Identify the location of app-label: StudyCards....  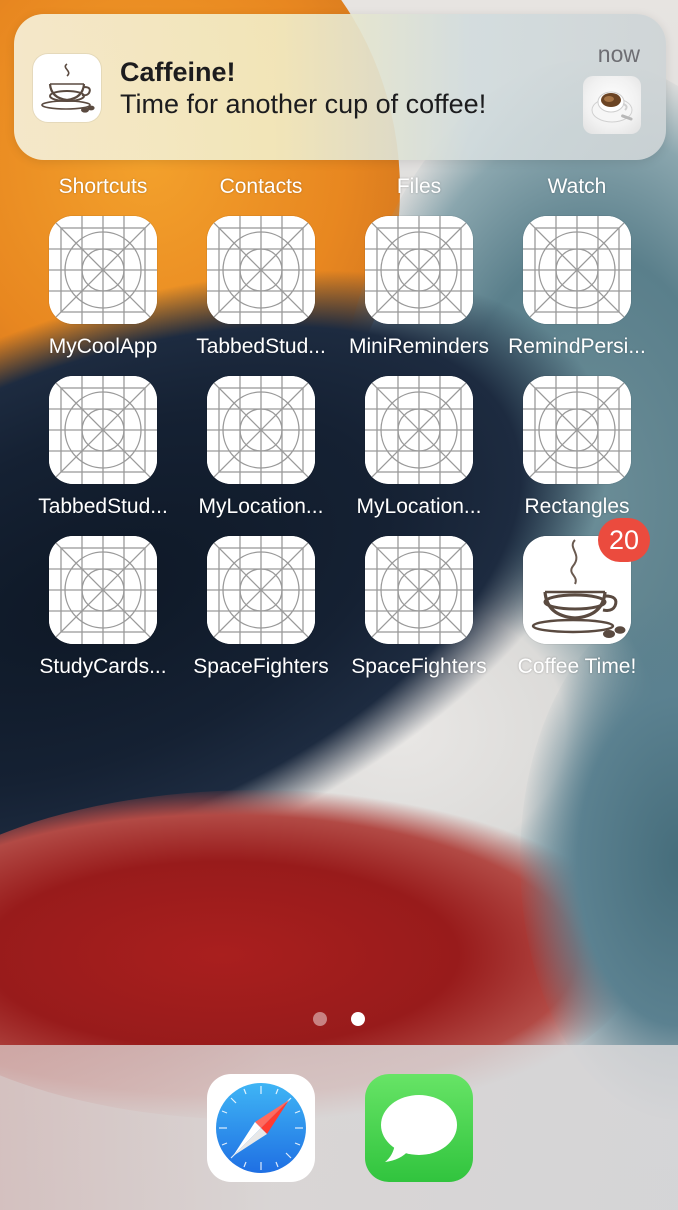
(103, 666).